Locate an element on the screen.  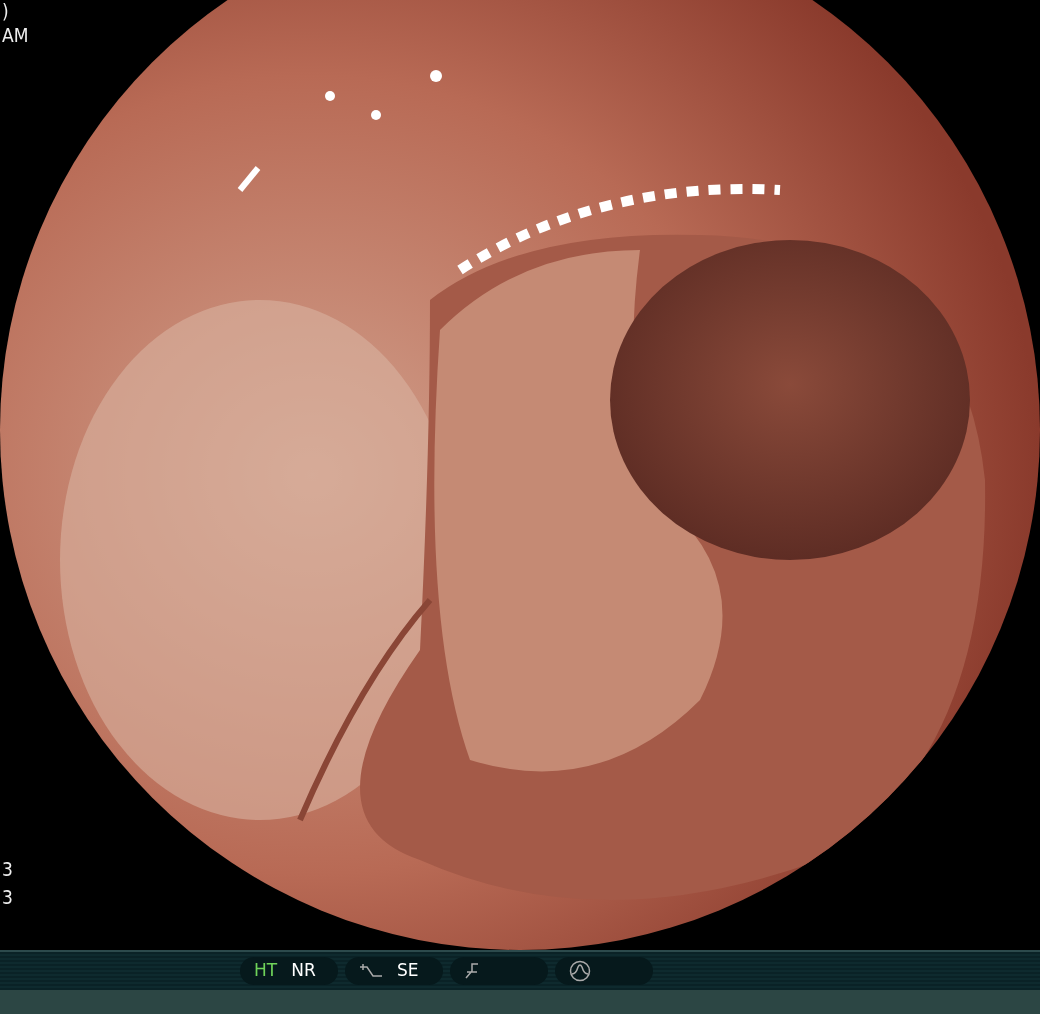
mode-label: HT is located at coordinates (266, 971).